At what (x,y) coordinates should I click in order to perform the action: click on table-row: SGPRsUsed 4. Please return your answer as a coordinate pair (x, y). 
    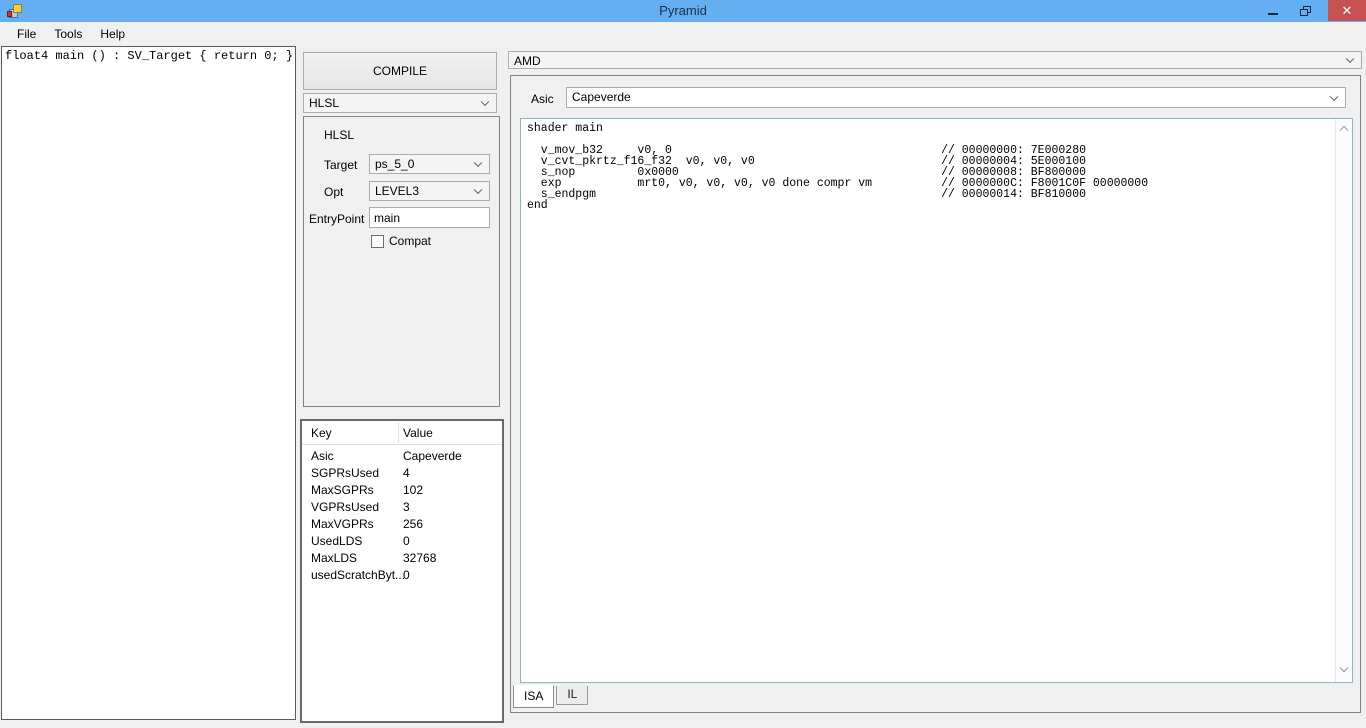
    Looking at the image, I should click on (402, 473).